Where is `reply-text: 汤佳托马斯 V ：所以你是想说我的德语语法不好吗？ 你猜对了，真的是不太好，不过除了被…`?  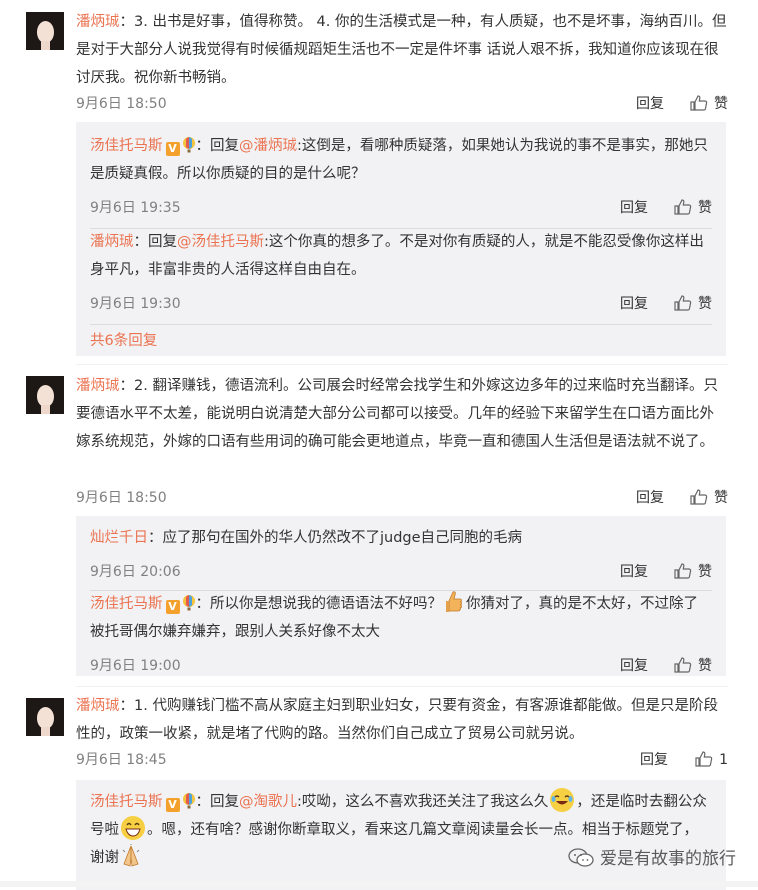 reply-text: 汤佳托马斯 V ：所以你是想说我的德语语法不好吗？ 你猜对了，真的是不太好，不过除了被… is located at coordinates (401, 618).